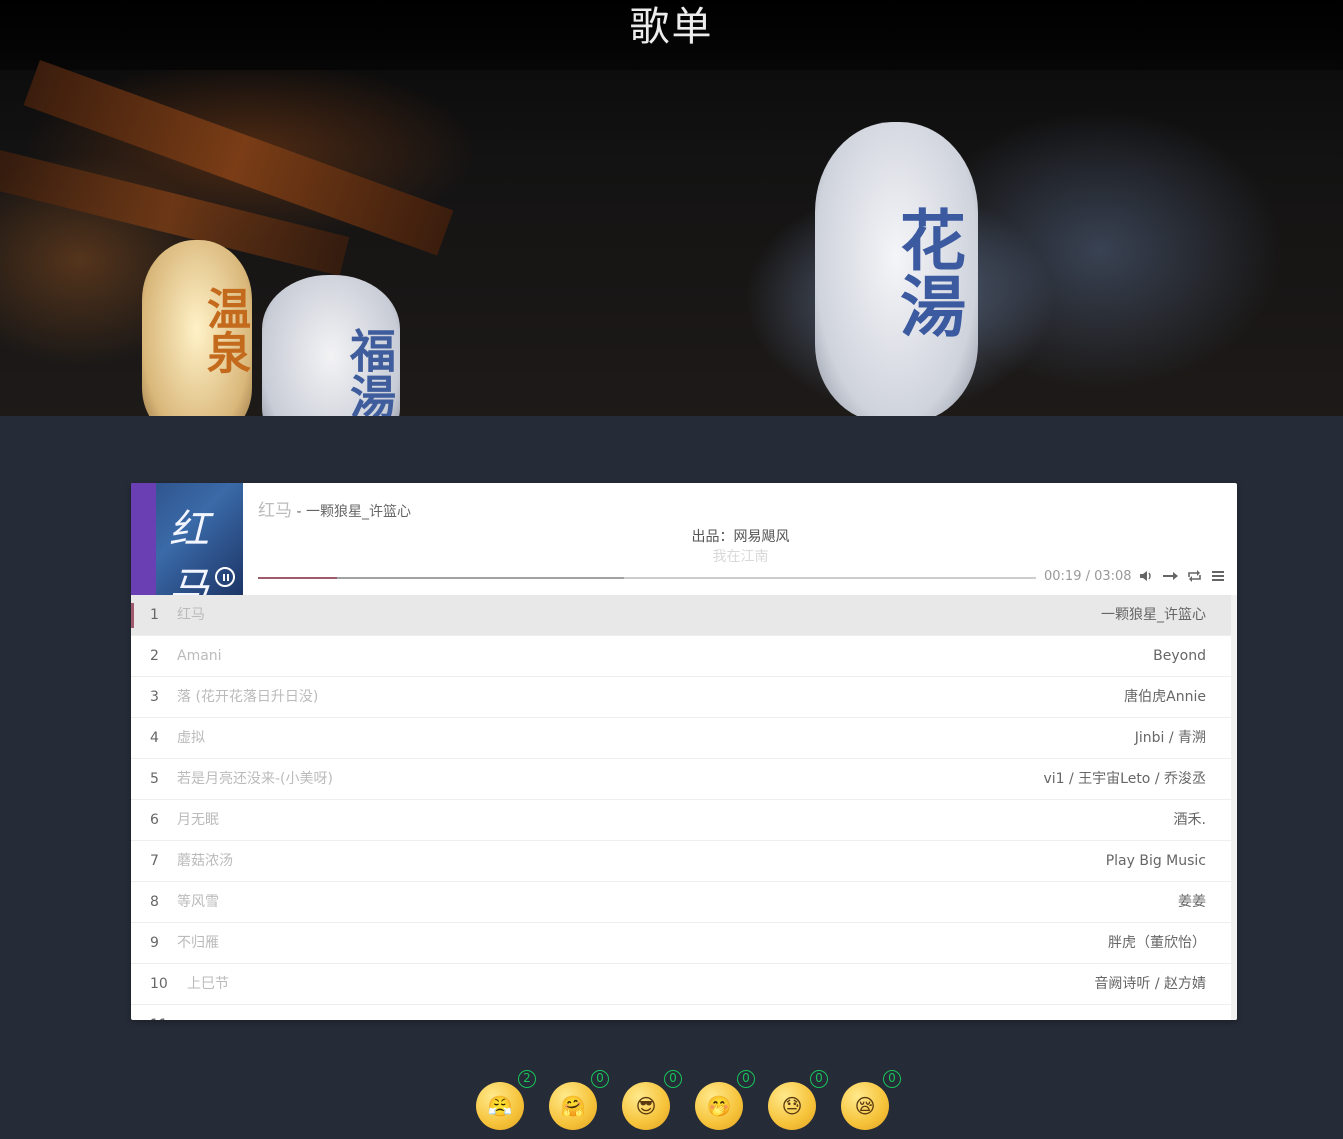 The height and width of the screenshot is (1139, 1343). Describe the element at coordinates (370, 371) in the screenshot. I see `lantern-middle-text: 福湯` at that location.